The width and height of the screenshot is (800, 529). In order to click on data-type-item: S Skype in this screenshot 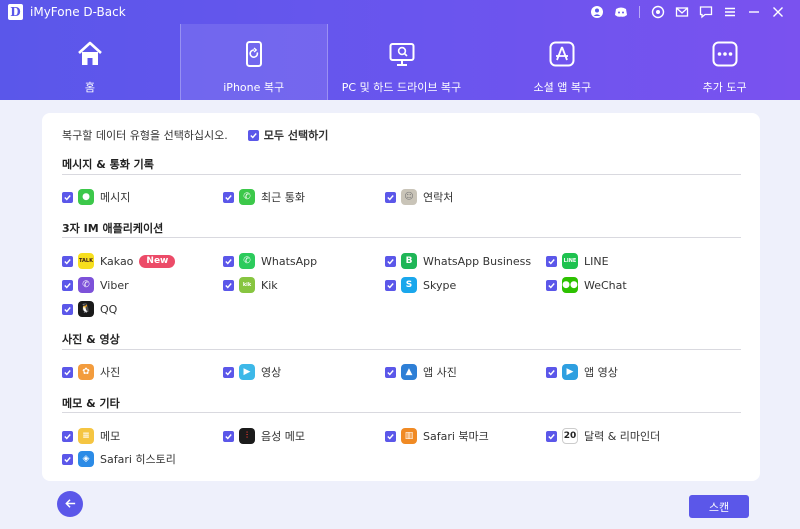, I will do `click(420, 285)`.